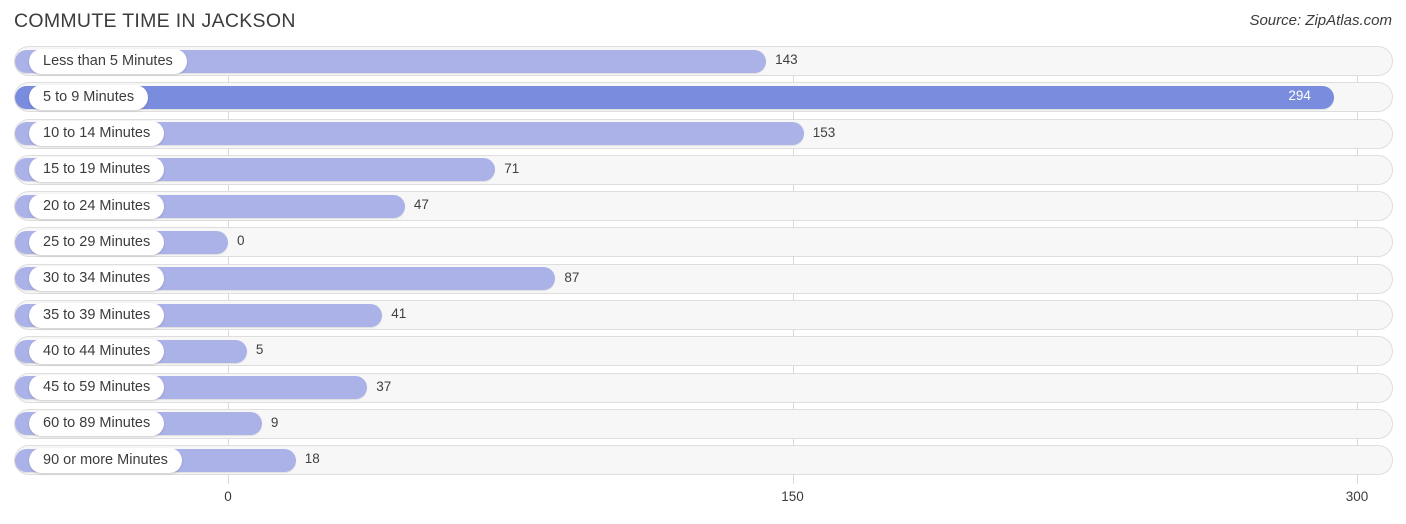 The width and height of the screenshot is (1406, 524). What do you see at coordinates (703, 315) in the screenshot?
I see `table-row: 41 35 to 39 Minutes` at bounding box center [703, 315].